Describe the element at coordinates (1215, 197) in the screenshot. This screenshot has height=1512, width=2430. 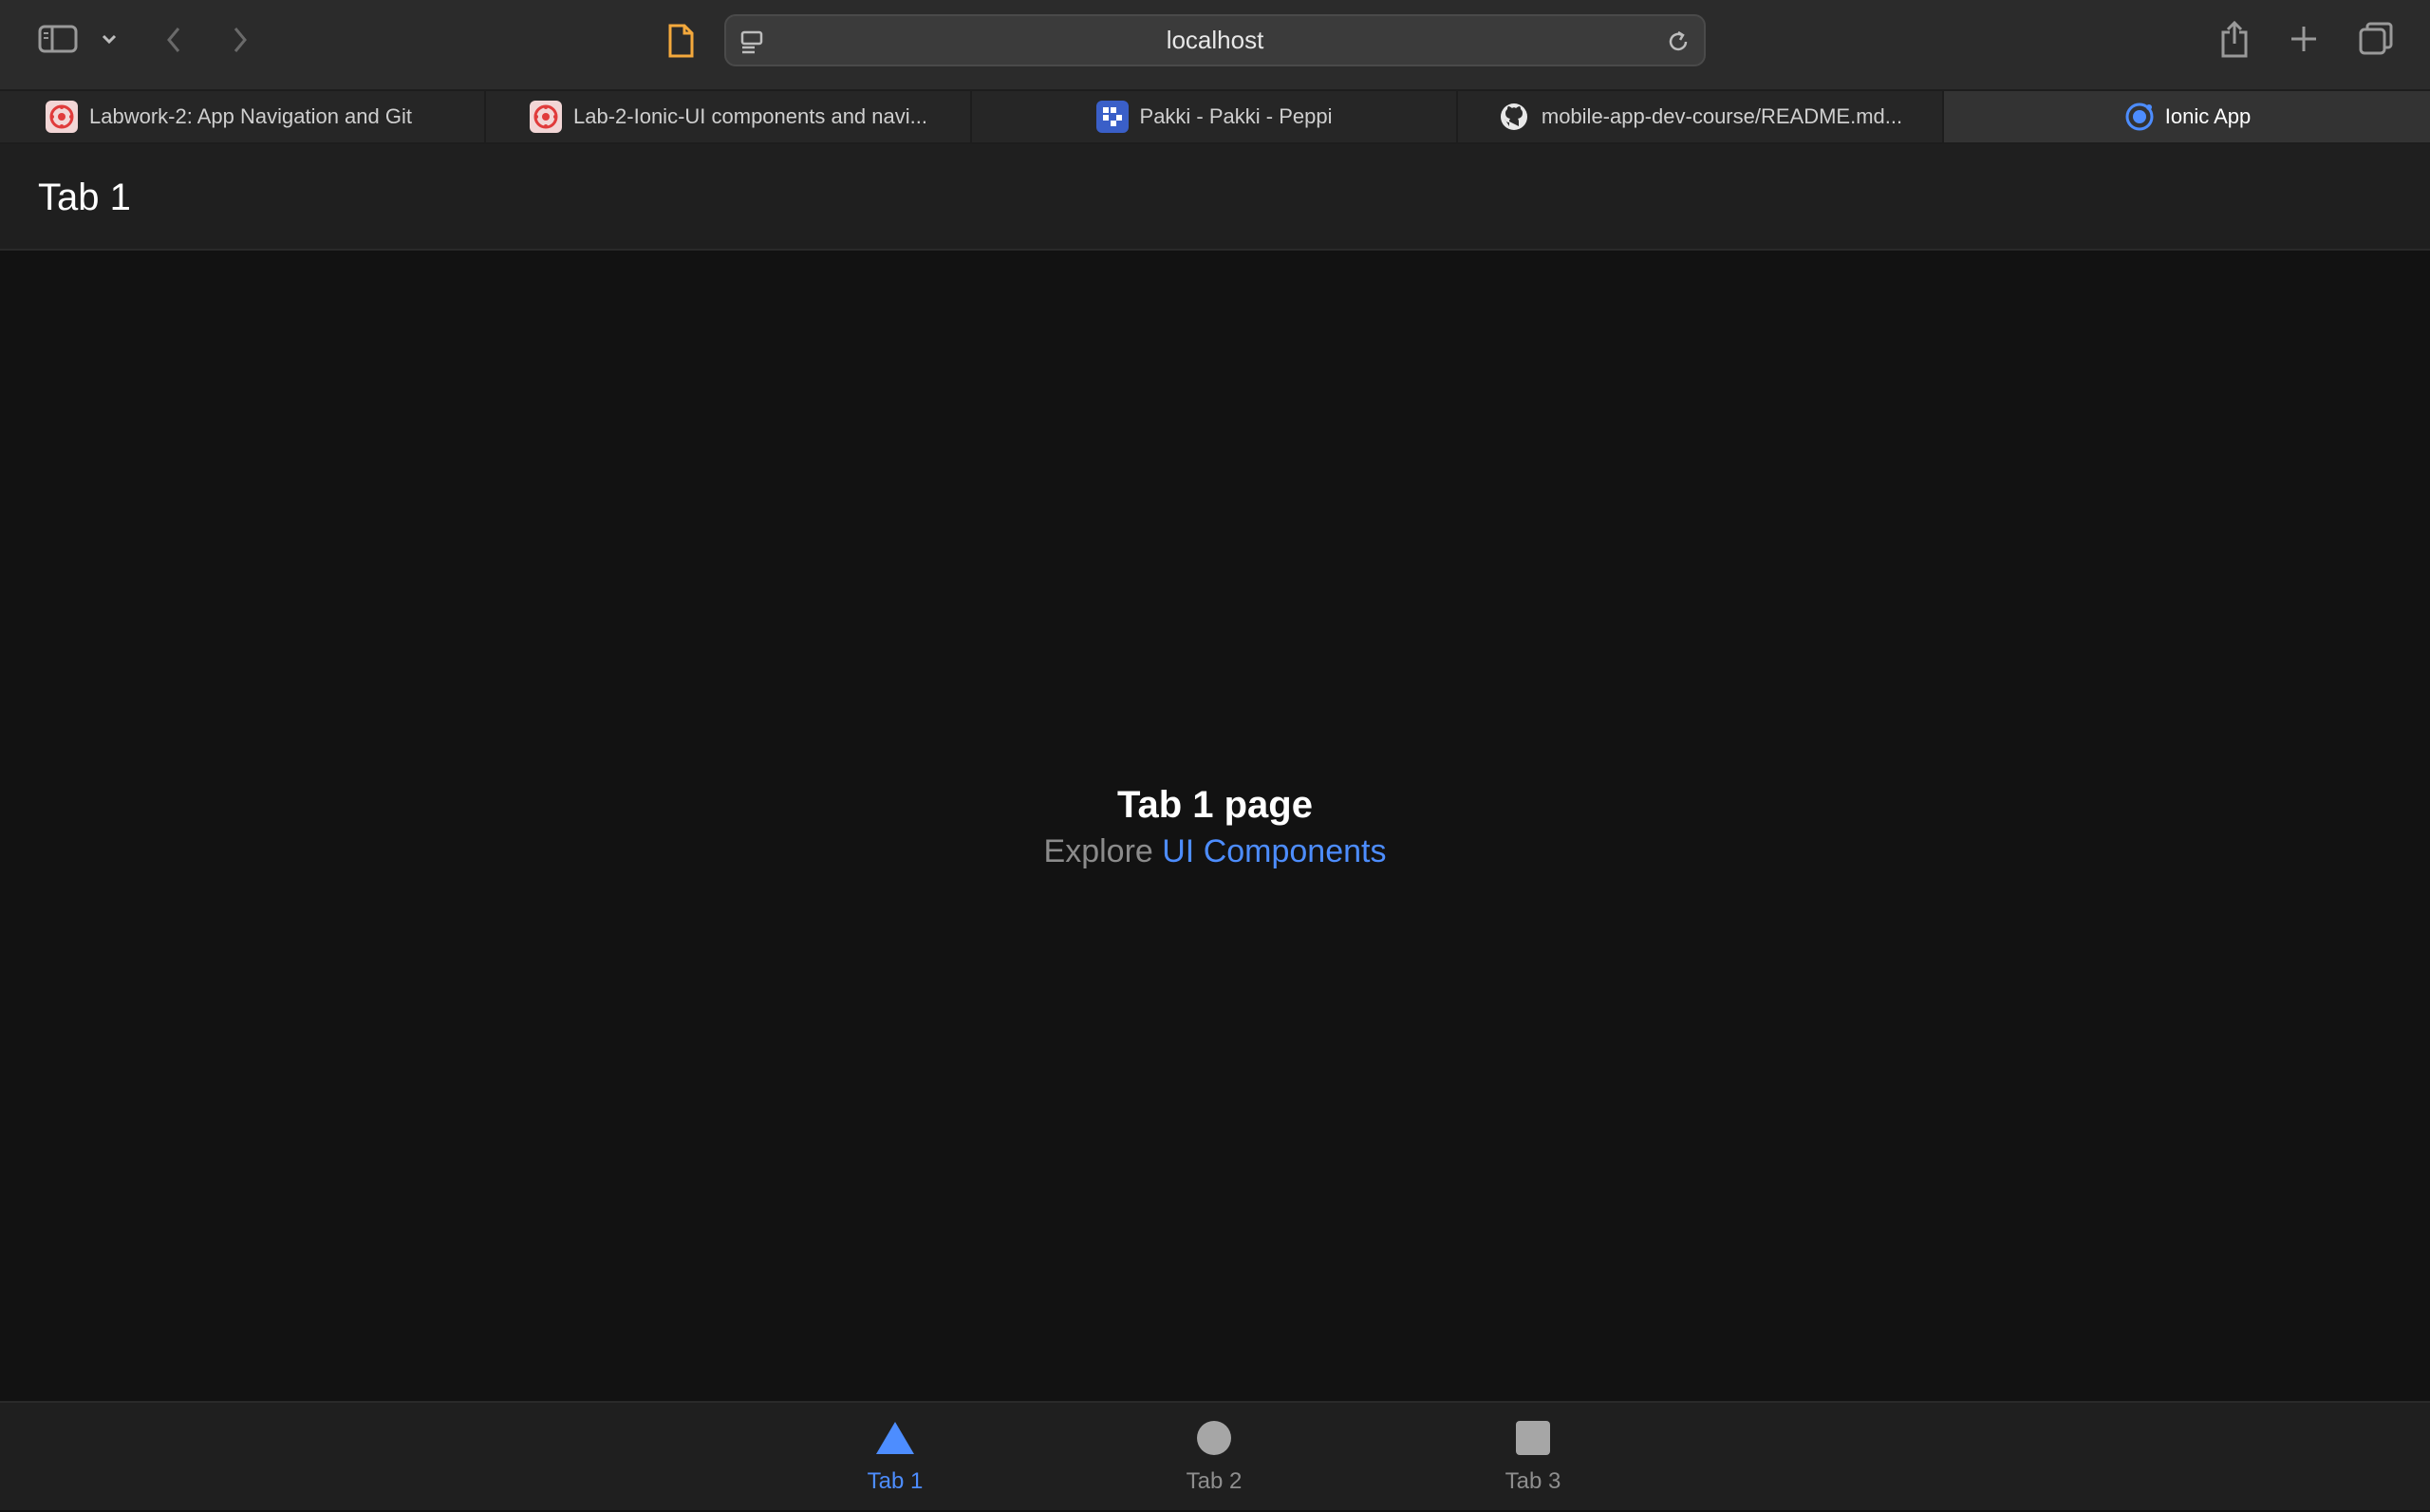
I see `app-header: Tab 1` at that location.